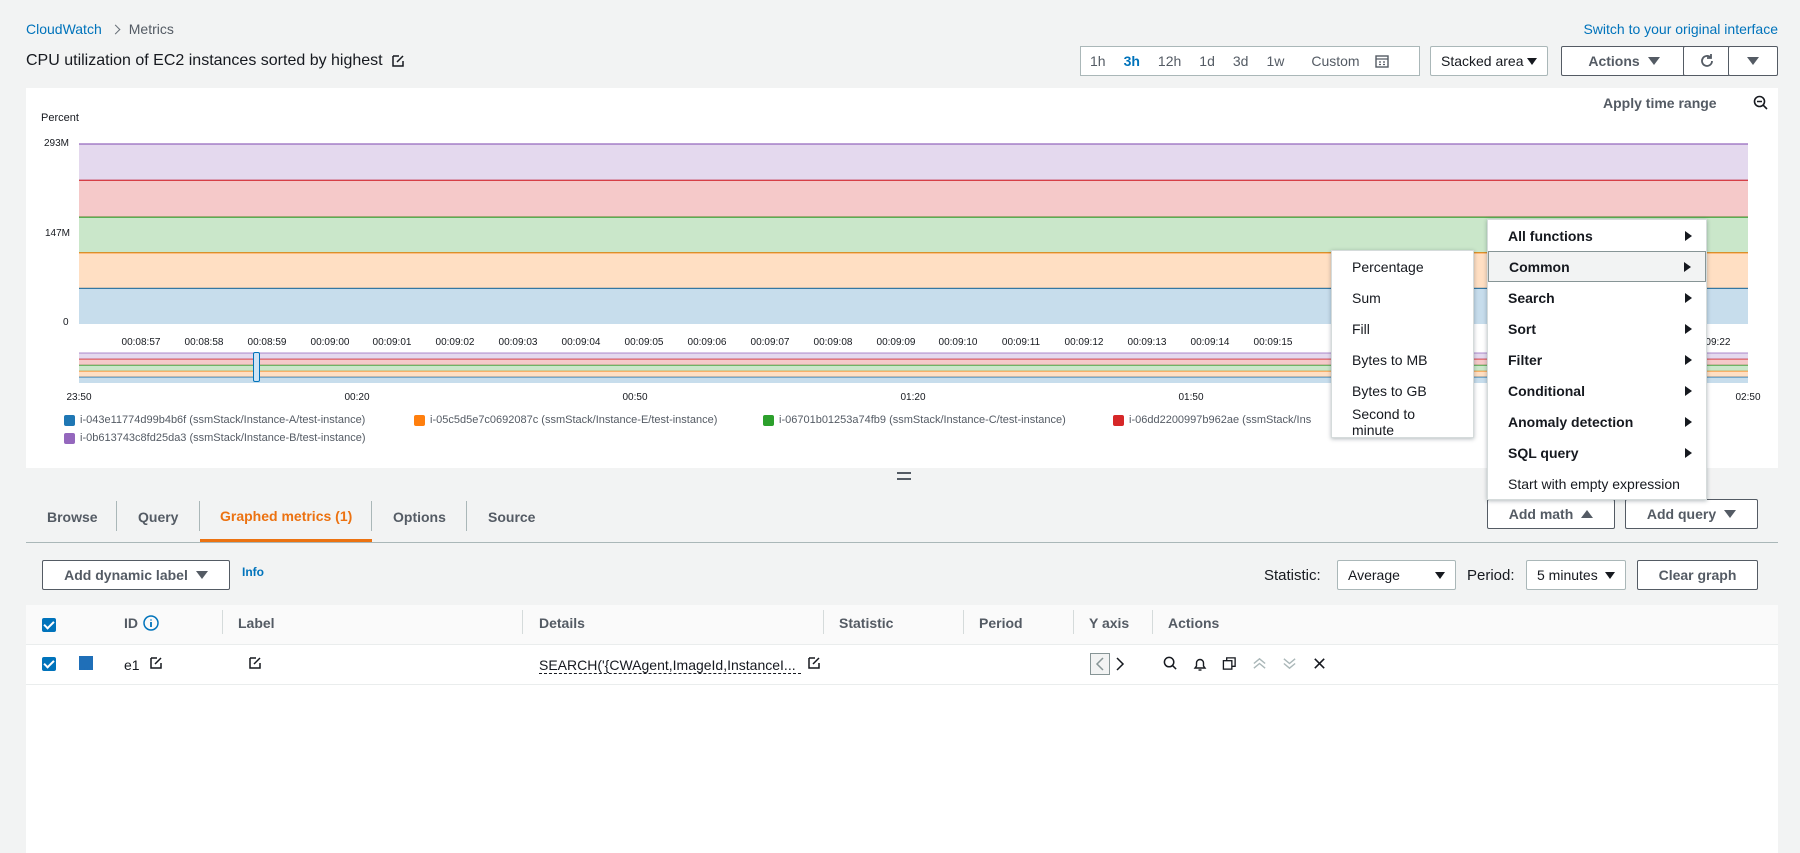 The image size is (1800, 853). I want to click on breadcrumb: CloudWatch Metrics, so click(100, 29).